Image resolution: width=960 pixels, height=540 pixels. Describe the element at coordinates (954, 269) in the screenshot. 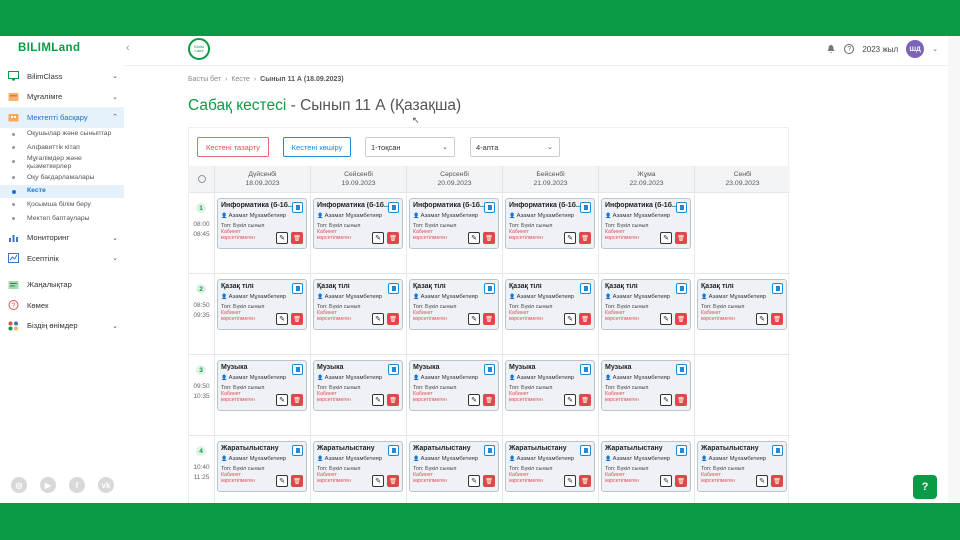

I see `page-scrollbar` at that location.